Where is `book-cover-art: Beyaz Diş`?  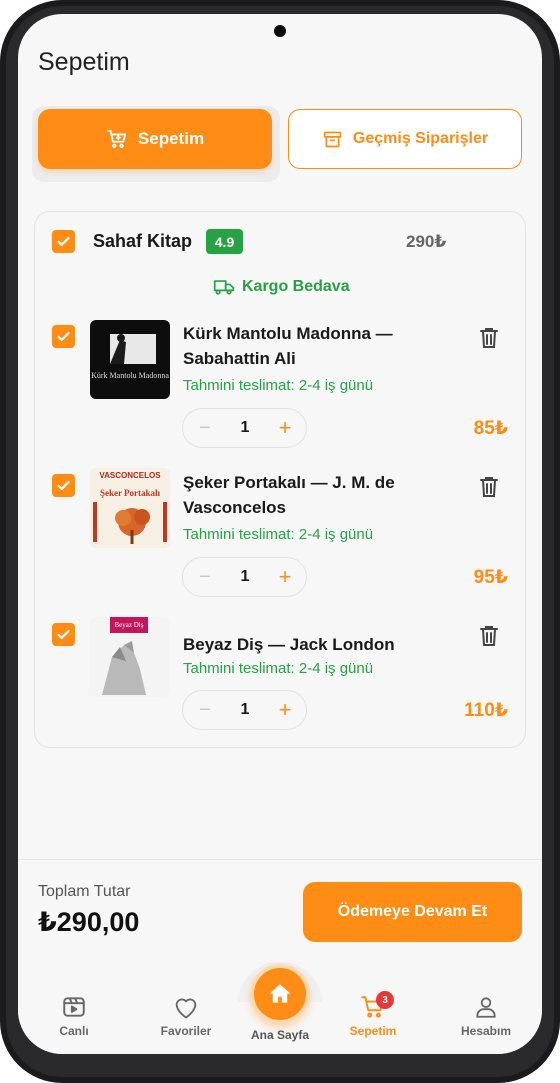 book-cover-art: Beyaz Diş is located at coordinates (130, 657).